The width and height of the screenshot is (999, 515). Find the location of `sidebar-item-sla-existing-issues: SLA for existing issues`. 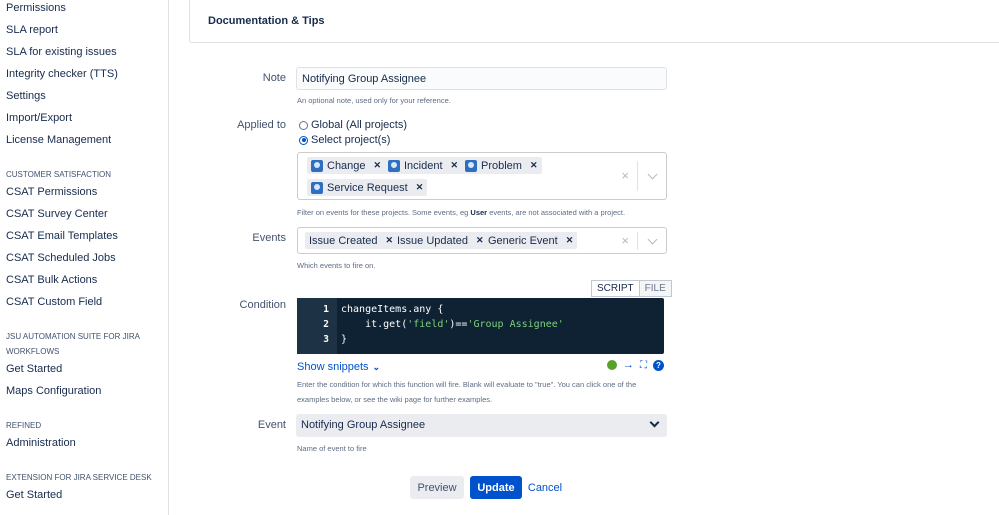

sidebar-item-sla-existing-issues: SLA for existing issues is located at coordinates (61, 52).